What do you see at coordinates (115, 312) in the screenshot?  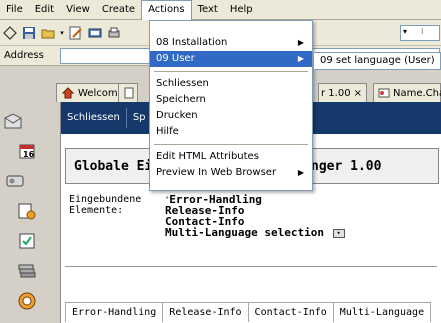 I see `tab-error-handling: Error-Handling` at bounding box center [115, 312].